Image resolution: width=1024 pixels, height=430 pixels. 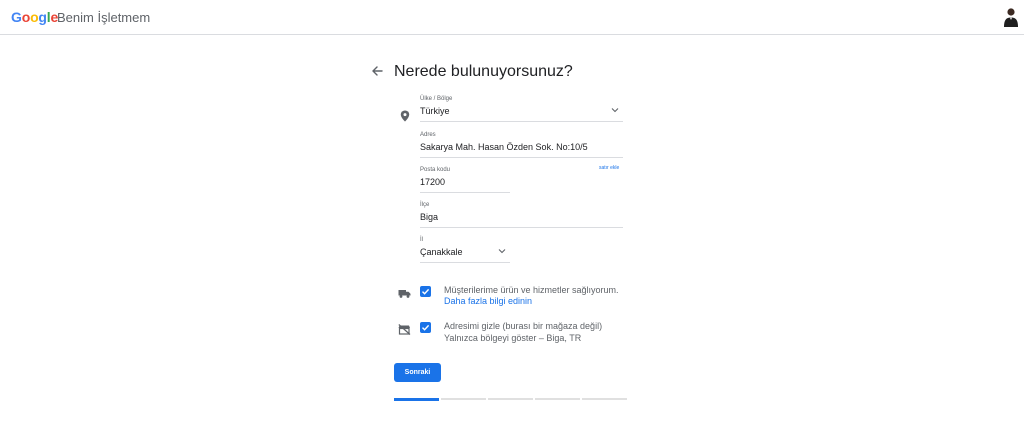 I want to click on add-line-link: satır ekle, so click(x=609, y=168).